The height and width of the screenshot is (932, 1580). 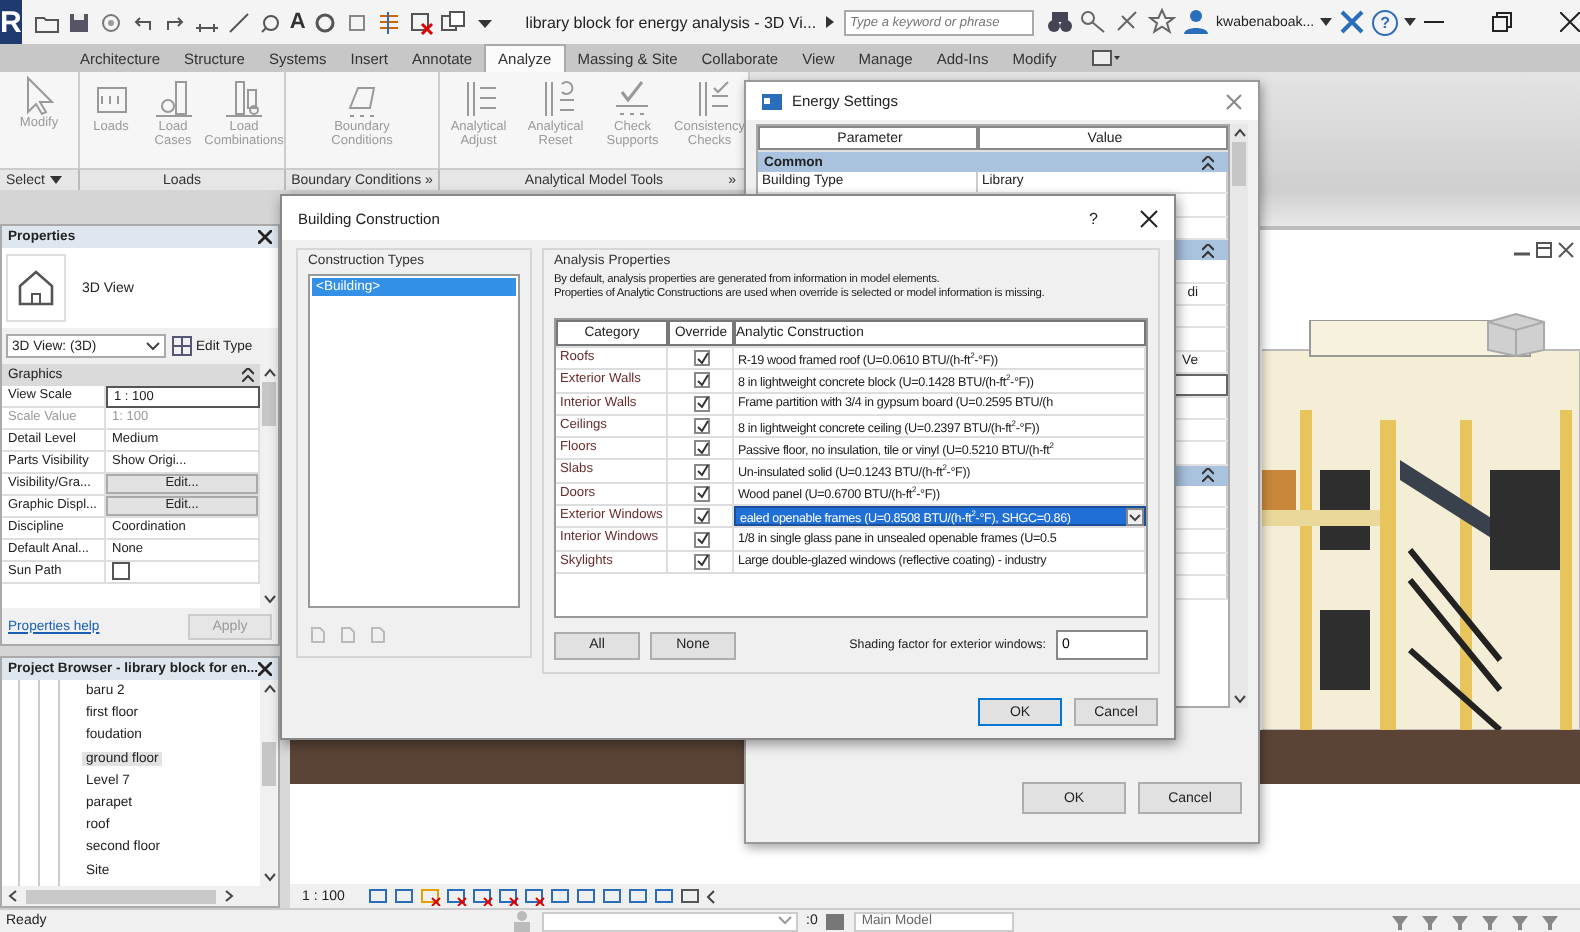 I want to click on user-icon, so click(x=1196, y=22).